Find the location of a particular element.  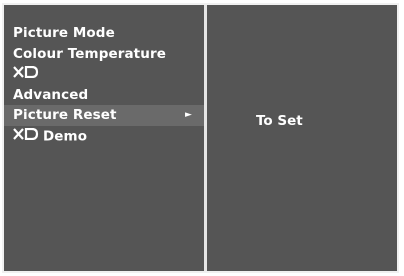

menu-item-label: Colour Temperature is located at coordinates (89, 53).